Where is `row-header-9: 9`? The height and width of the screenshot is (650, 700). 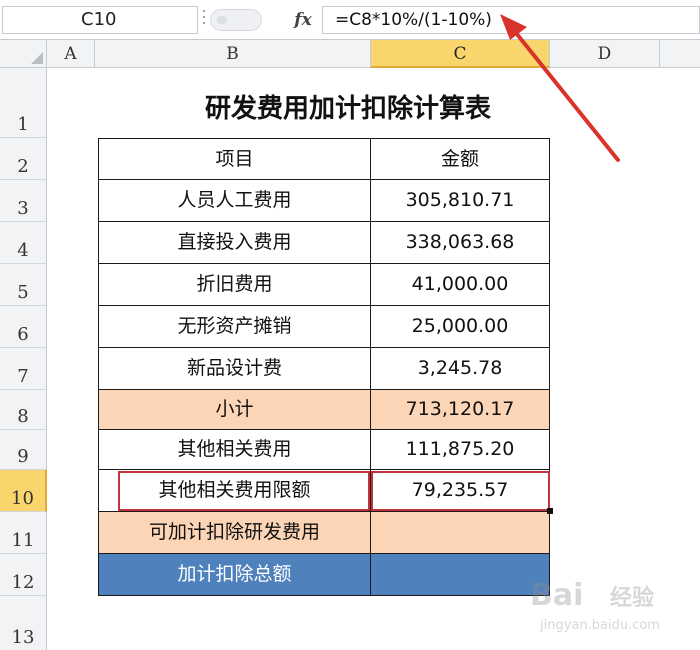
row-header-9: 9 is located at coordinates (23, 450).